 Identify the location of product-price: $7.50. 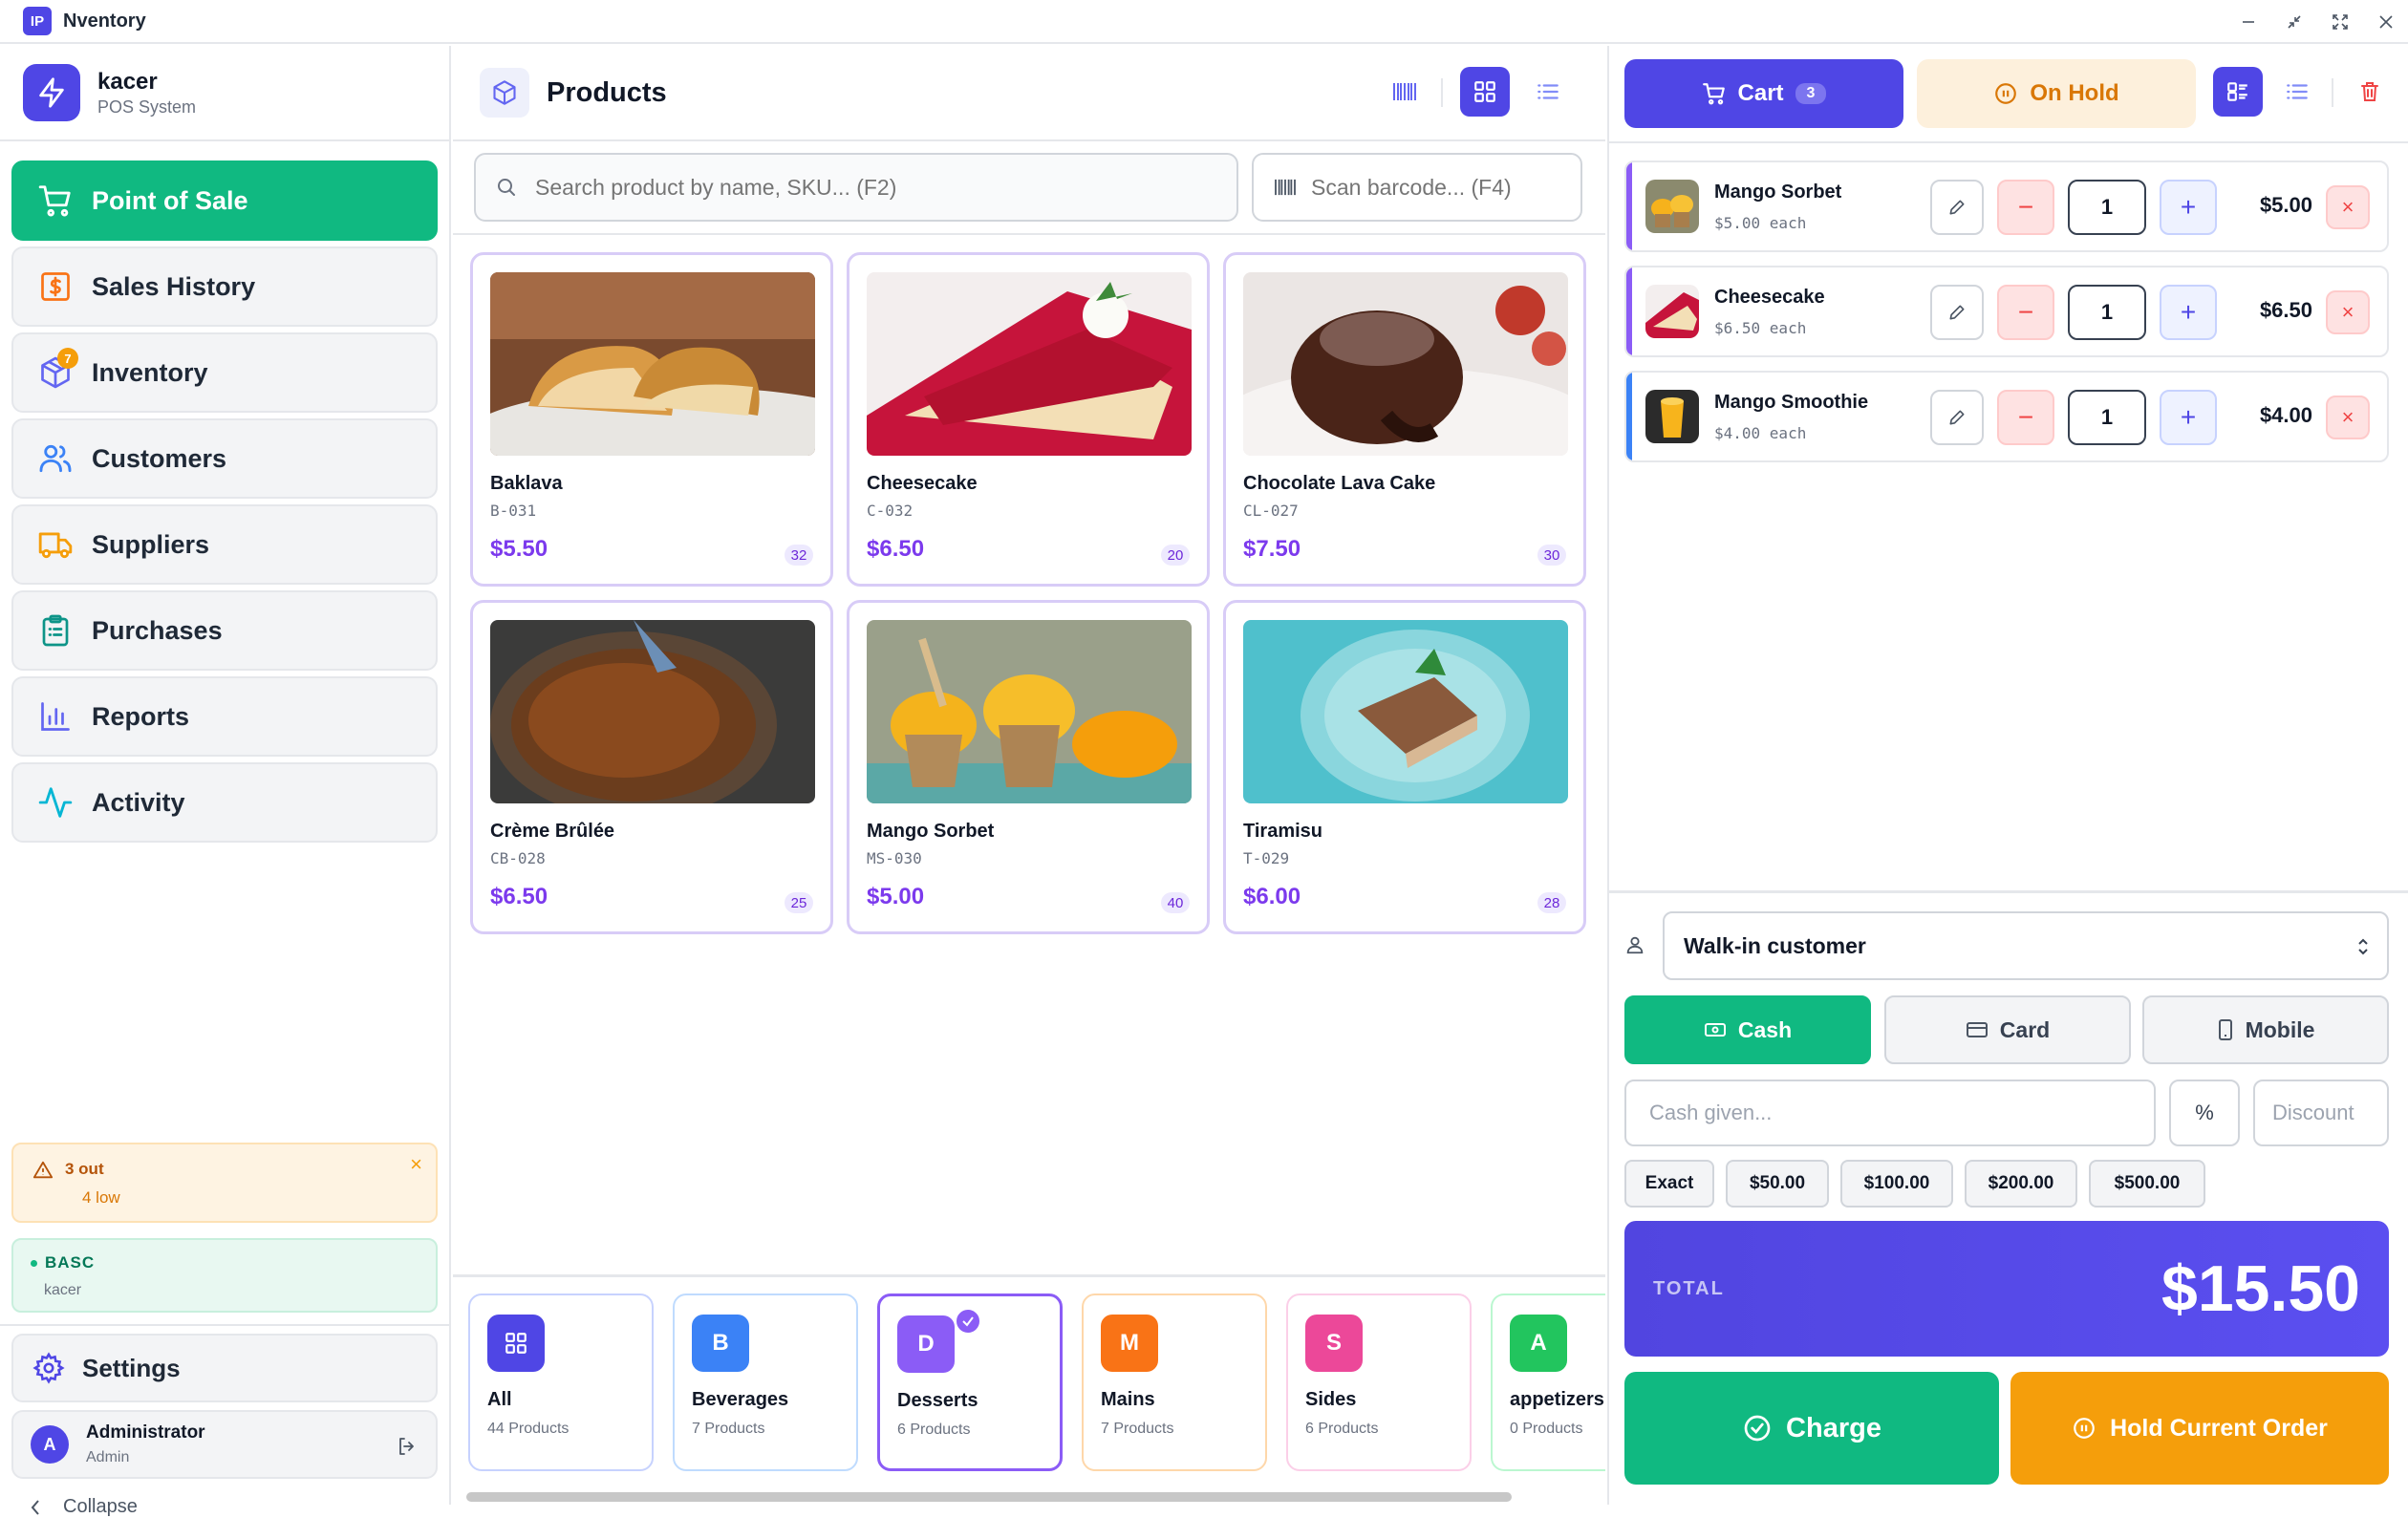
(1272, 549).